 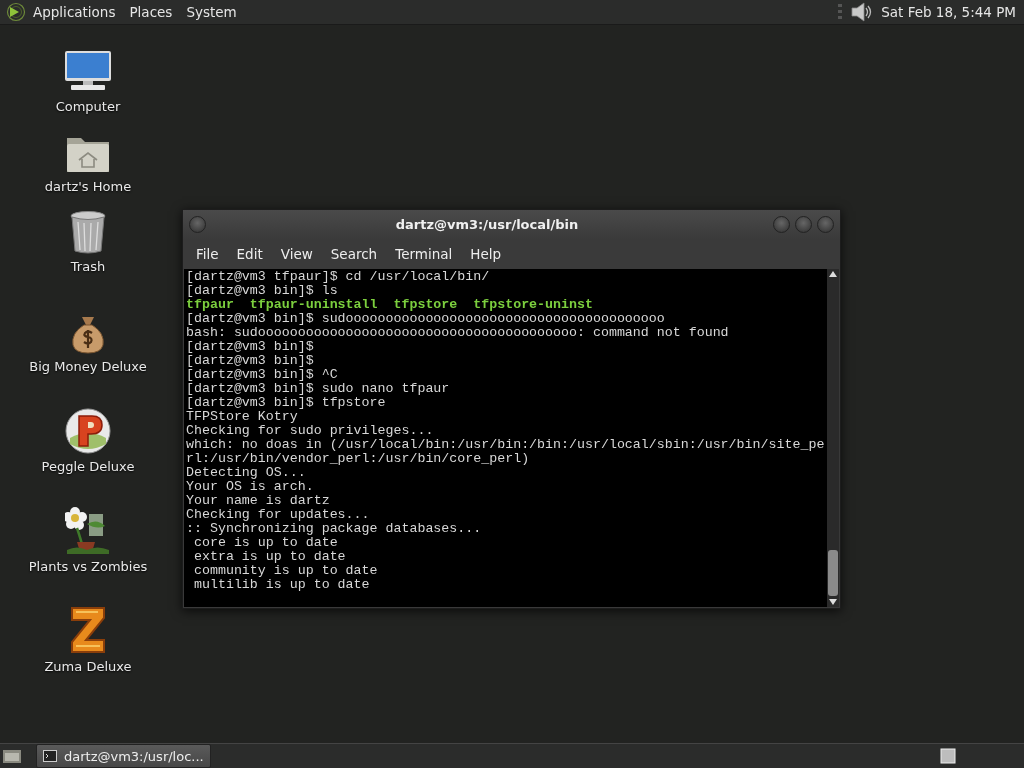 What do you see at coordinates (249, 254) in the screenshot?
I see `menu-item: Edit` at bounding box center [249, 254].